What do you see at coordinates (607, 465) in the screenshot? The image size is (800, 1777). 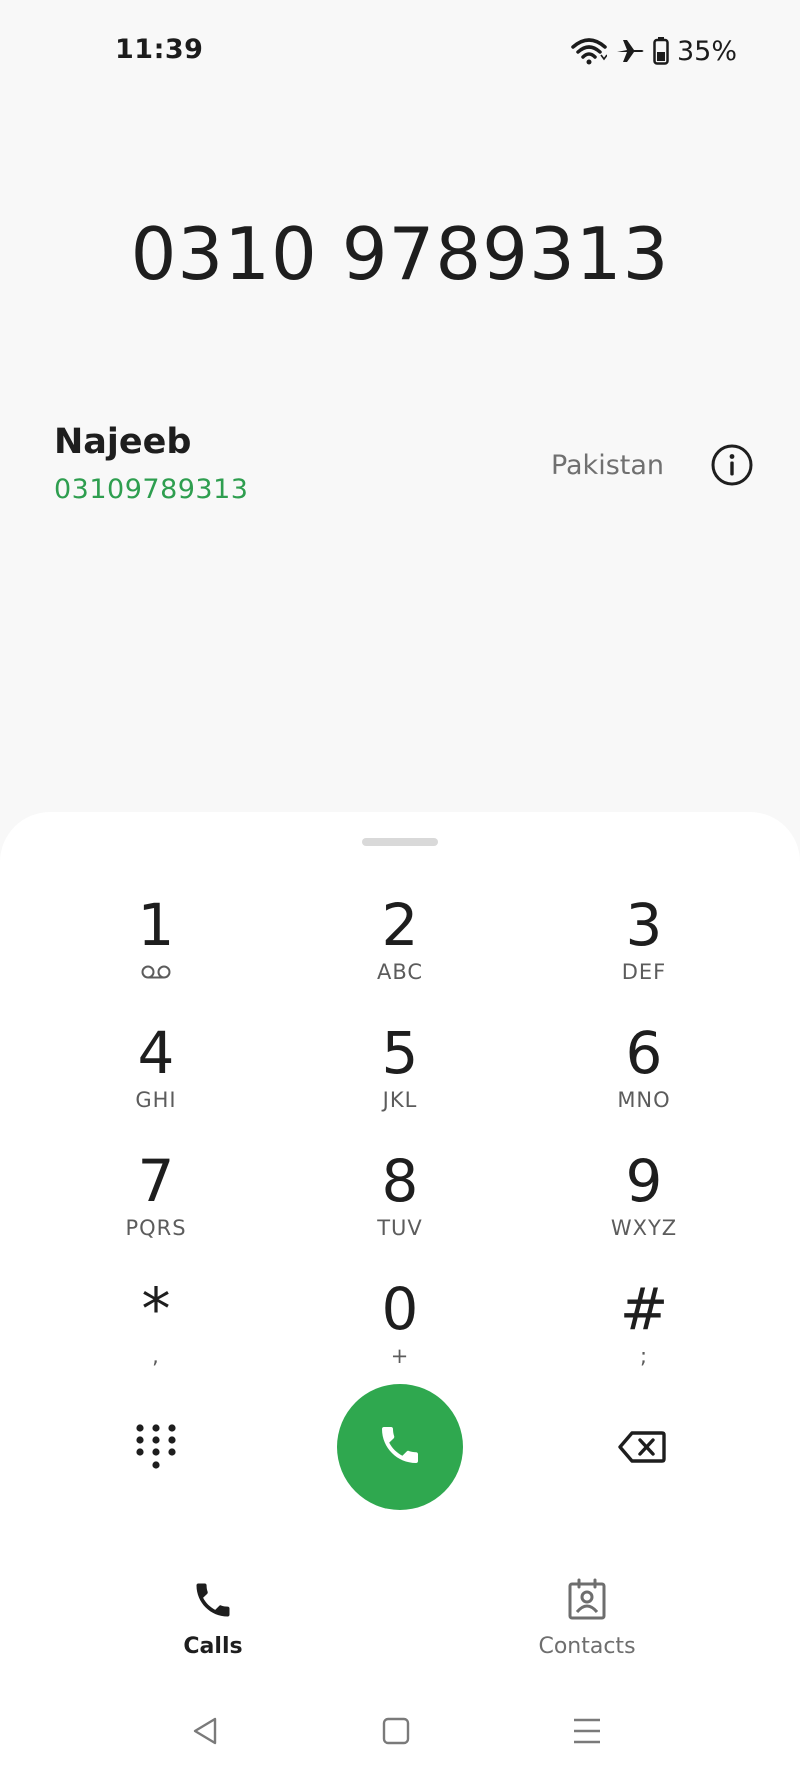 I see `contact-country: Pakistan` at bounding box center [607, 465].